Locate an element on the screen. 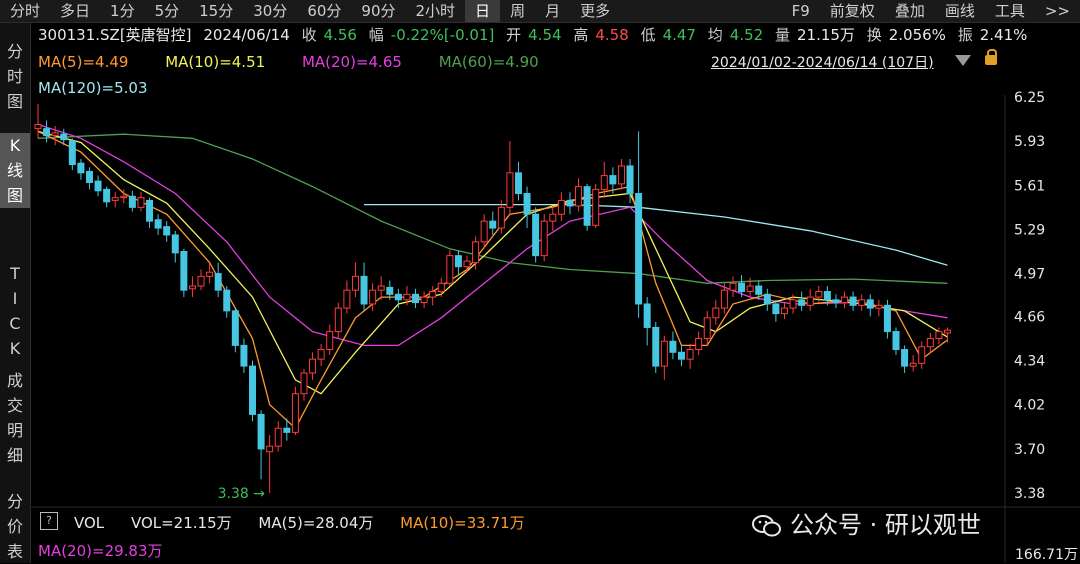 The width and height of the screenshot is (1080, 564). vol-value: VOL=21.15万 is located at coordinates (181, 523).